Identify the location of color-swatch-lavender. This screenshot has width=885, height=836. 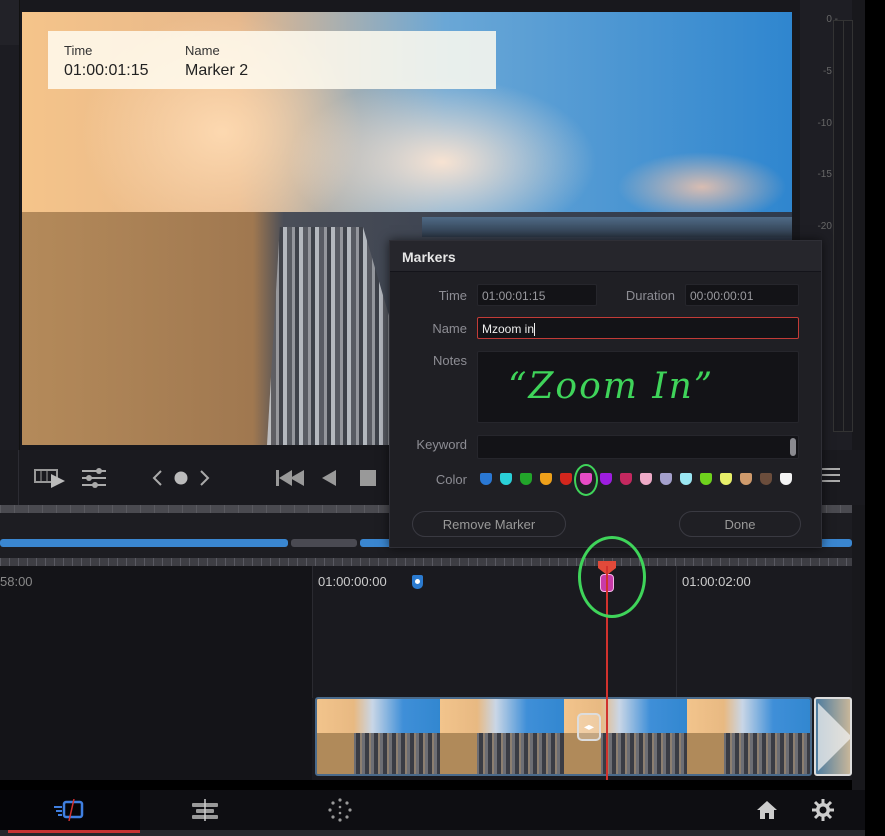
(666, 479).